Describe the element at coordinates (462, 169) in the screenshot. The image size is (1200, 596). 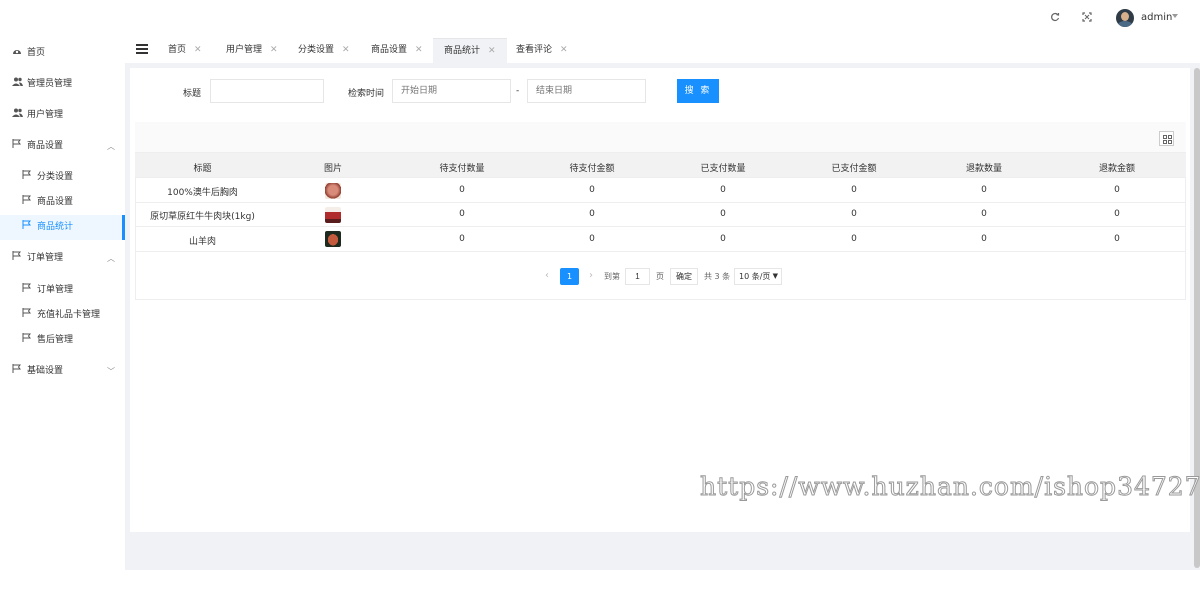
I see `column-header-pending-count: 待支付数量` at that location.